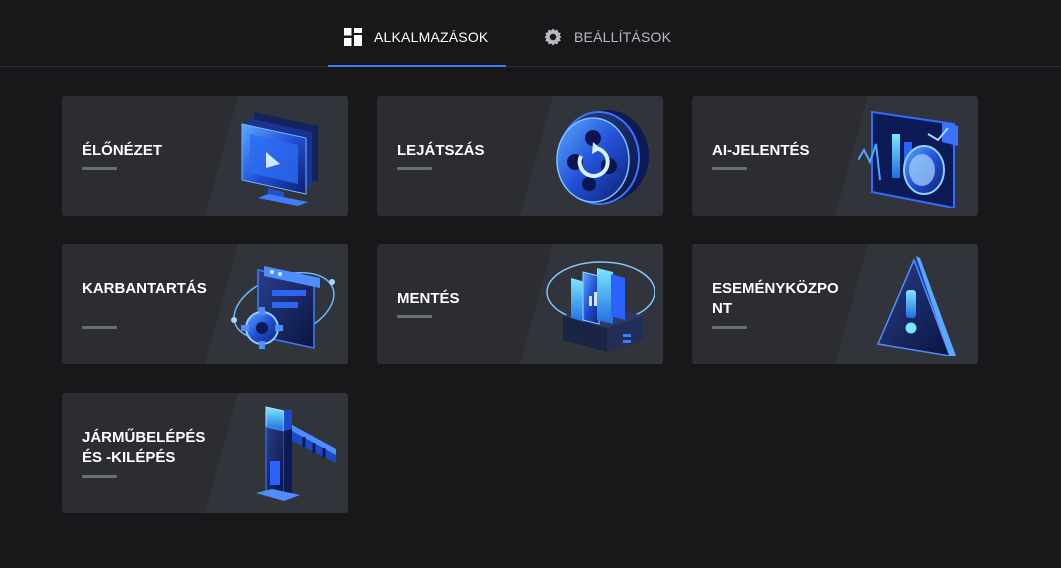 Image resolution: width=1061 pixels, height=568 pixels. Describe the element at coordinates (520, 304) in the screenshot. I see `card-backup: MENTÉS` at that location.